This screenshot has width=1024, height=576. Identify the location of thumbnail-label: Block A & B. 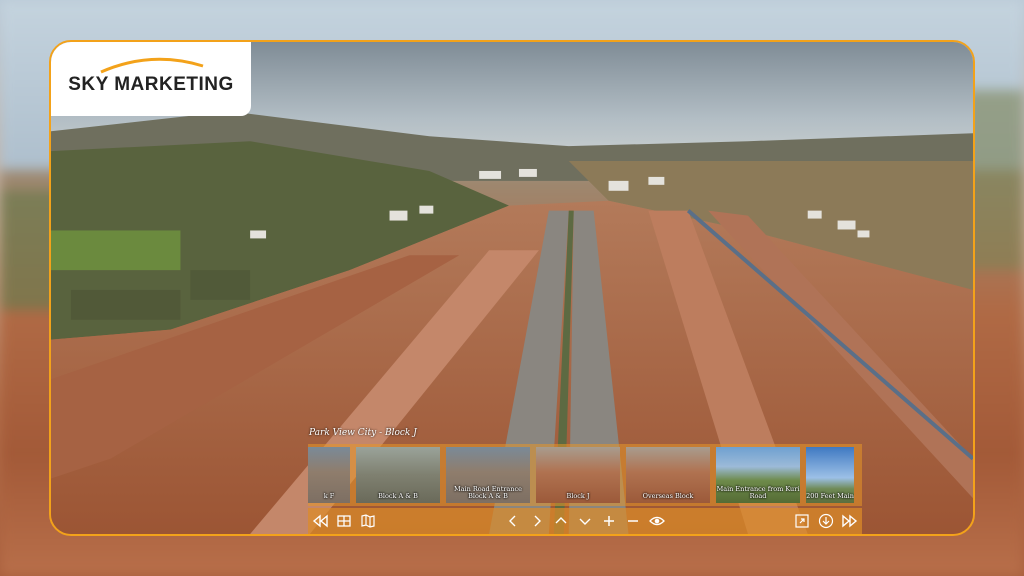
(398, 496).